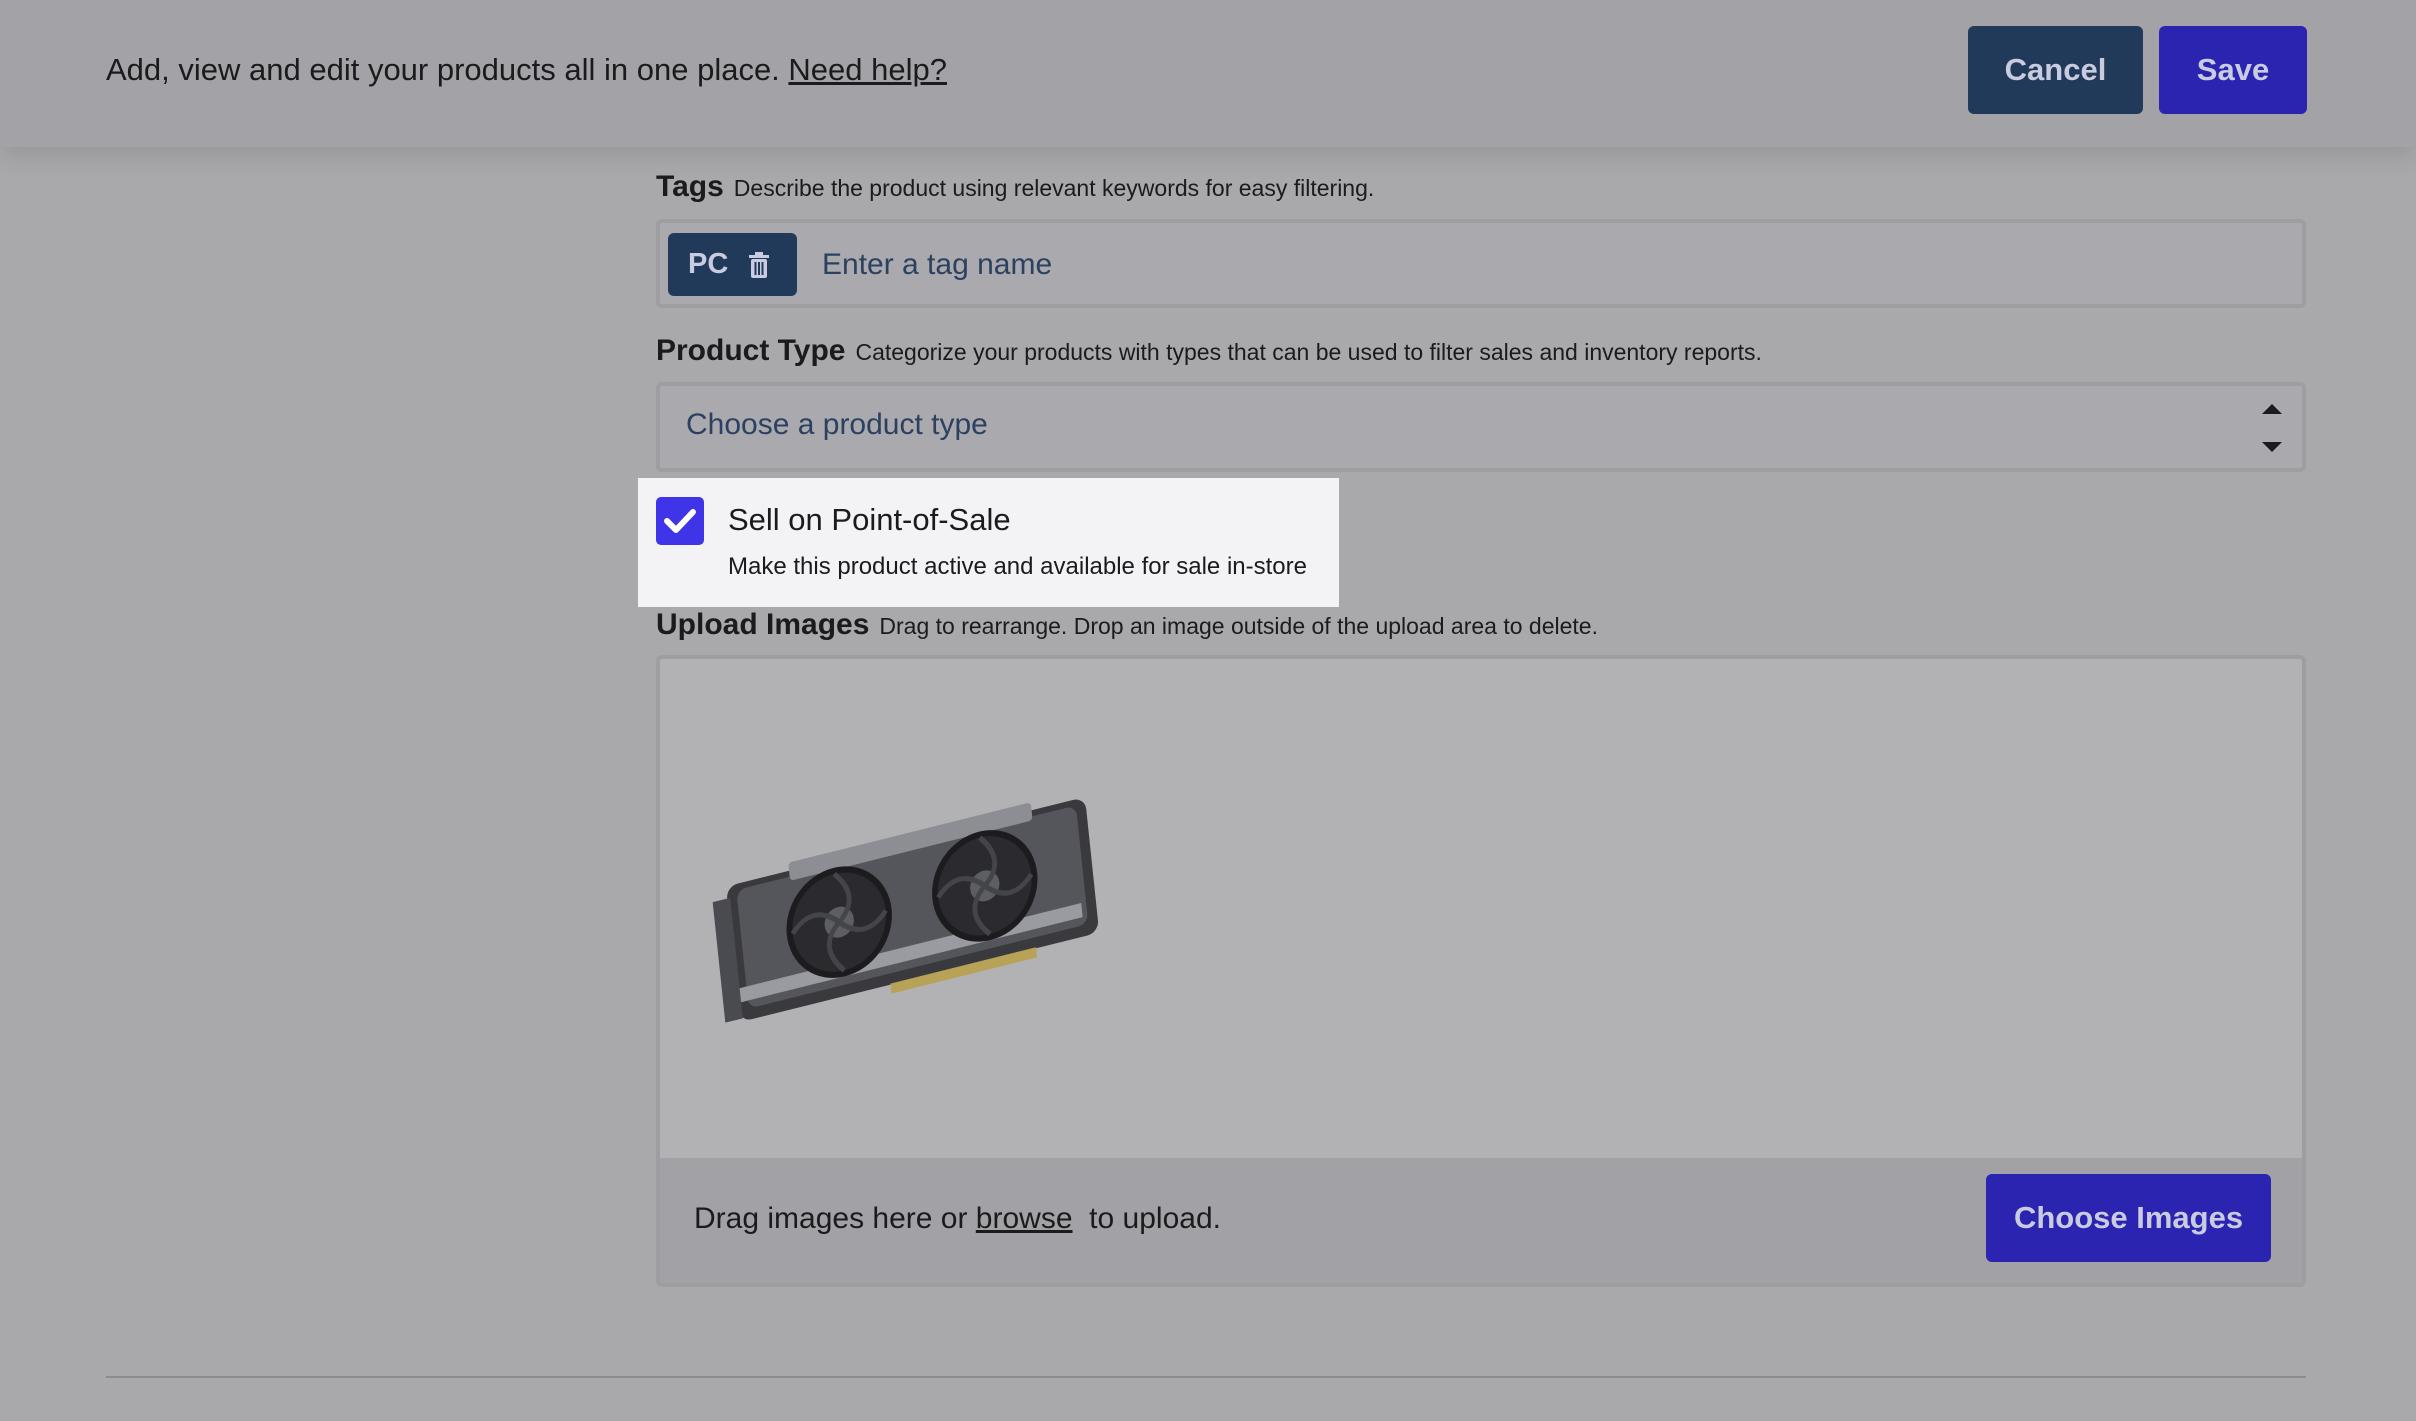 This screenshot has width=2416, height=1421. I want to click on checkmark-icon, so click(680, 521).